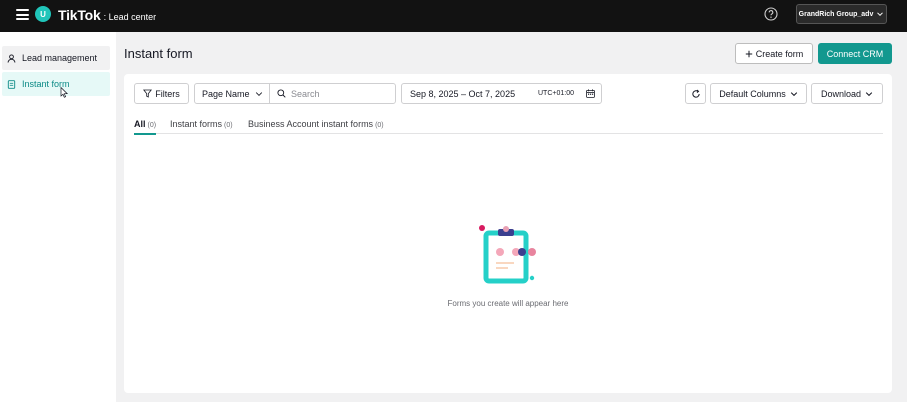 The image size is (907, 402). Describe the element at coordinates (158, 53) in the screenshot. I see `page-title: Instant form` at that location.